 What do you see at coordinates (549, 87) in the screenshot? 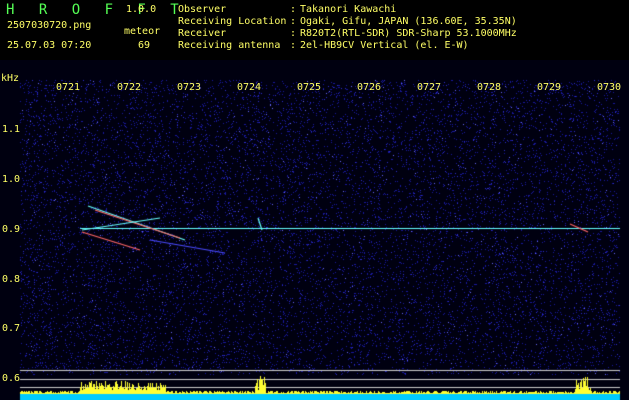
I see `x-tick-label: 0729` at bounding box center [549, 87].